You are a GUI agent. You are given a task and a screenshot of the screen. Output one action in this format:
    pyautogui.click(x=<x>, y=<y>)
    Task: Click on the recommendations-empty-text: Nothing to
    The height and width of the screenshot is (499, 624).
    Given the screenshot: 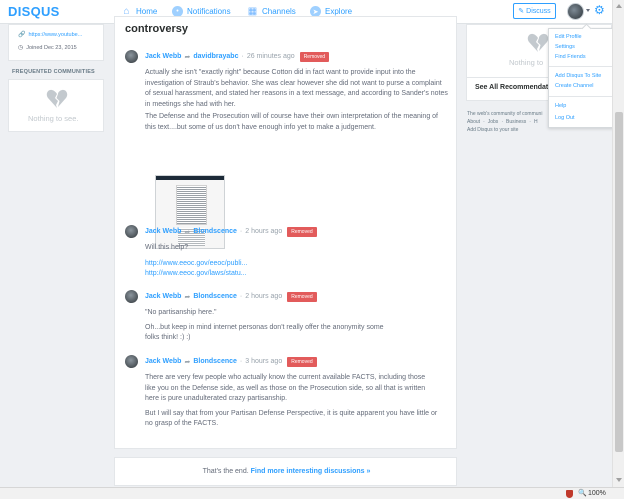 What is the action you would take?
    pyautogui.click(x=526, y=62)
    